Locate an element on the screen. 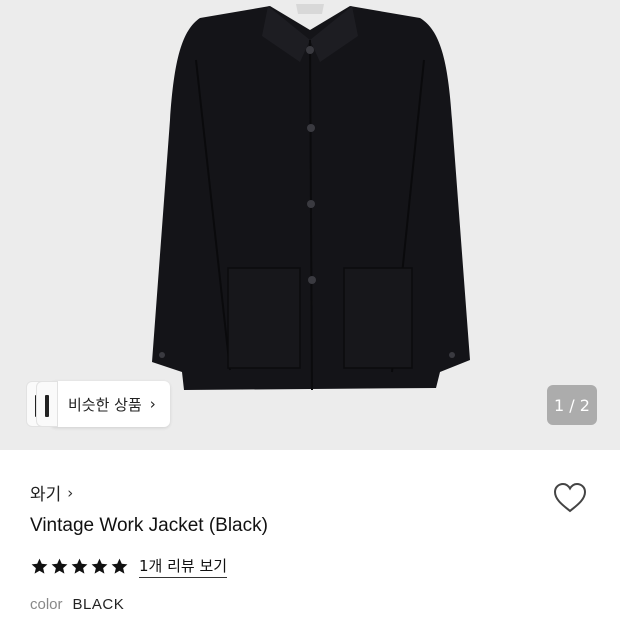 This screenshot has width=620, height=620. similar-products-button: 비슷한 상품 › is located at coordinates (98, 404).